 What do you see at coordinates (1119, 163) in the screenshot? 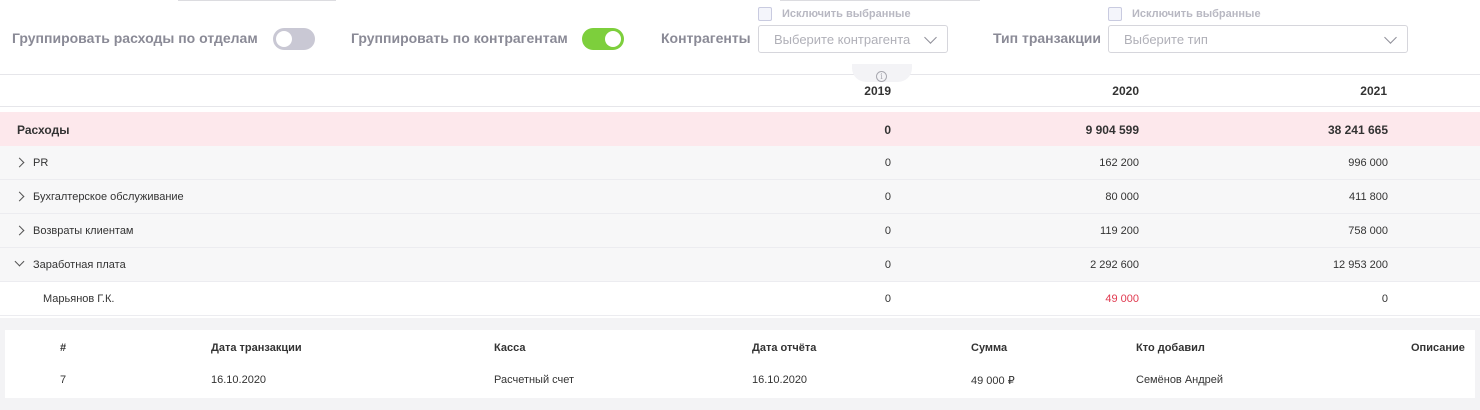
I see `row-value-2020: 162 200` at bounding box center [1119, 163].